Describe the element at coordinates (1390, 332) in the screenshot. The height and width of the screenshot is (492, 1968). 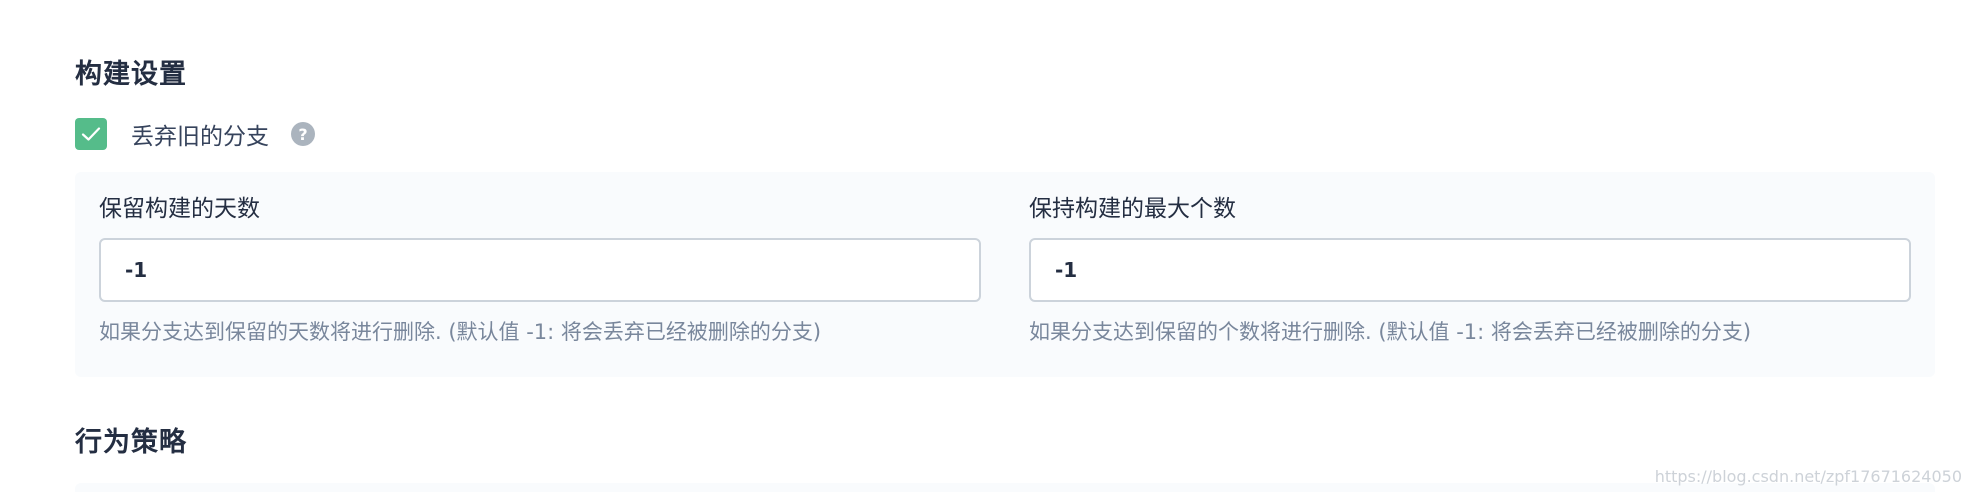
I see `max-count-description: 如果分支达到保留的个数将进行删除. (默认值 -1: 将会丢弃已经被删除的分支)` at that location.